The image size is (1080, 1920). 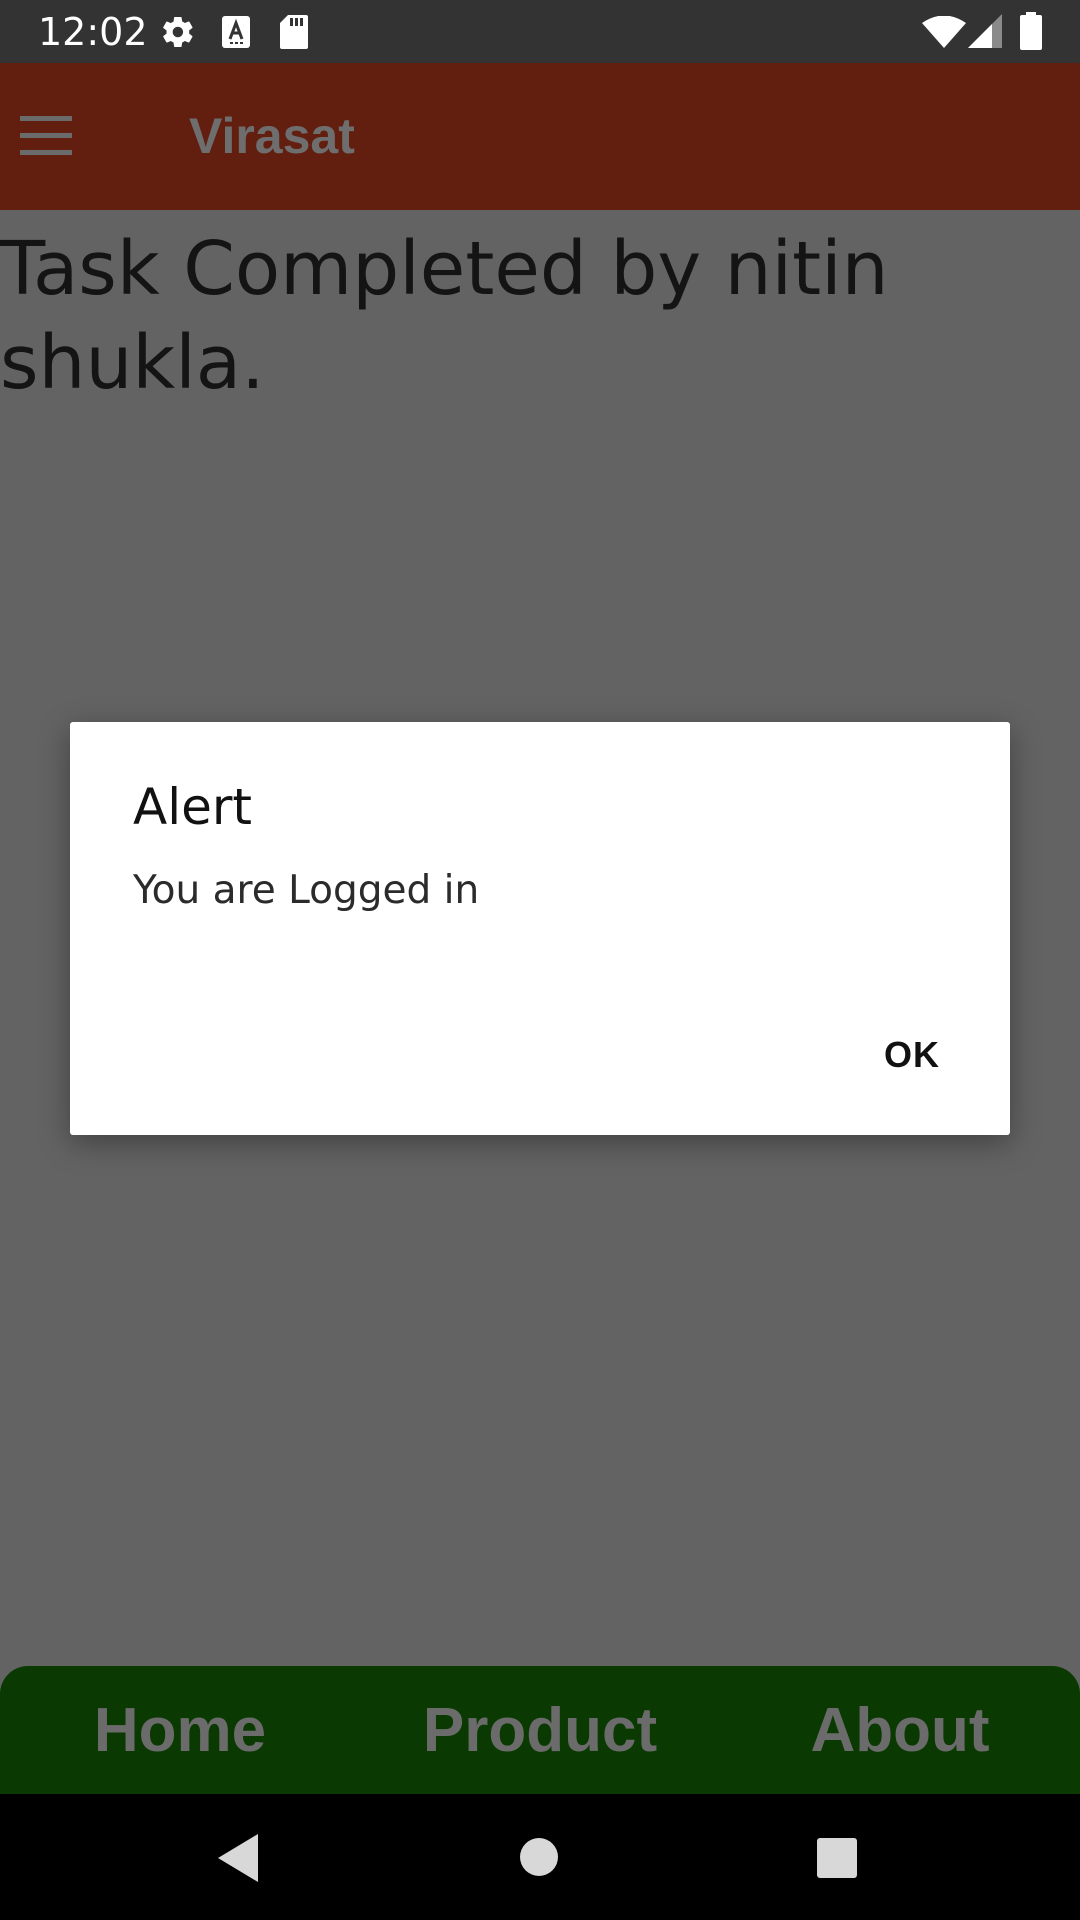 What do you see at coordinates (912, 1055) in the screenshot?
I see `ok-button: OK` at bounding box center [912, 1055].